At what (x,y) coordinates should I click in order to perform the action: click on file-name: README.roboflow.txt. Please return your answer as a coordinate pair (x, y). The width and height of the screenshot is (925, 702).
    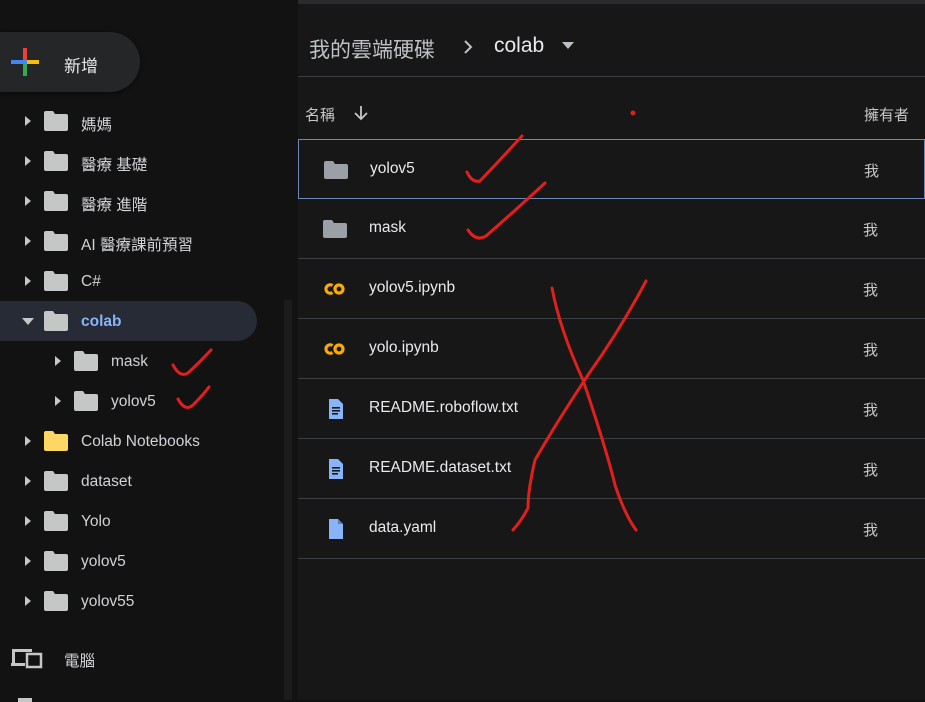
    Looking at the image, I should click on (444, 407).